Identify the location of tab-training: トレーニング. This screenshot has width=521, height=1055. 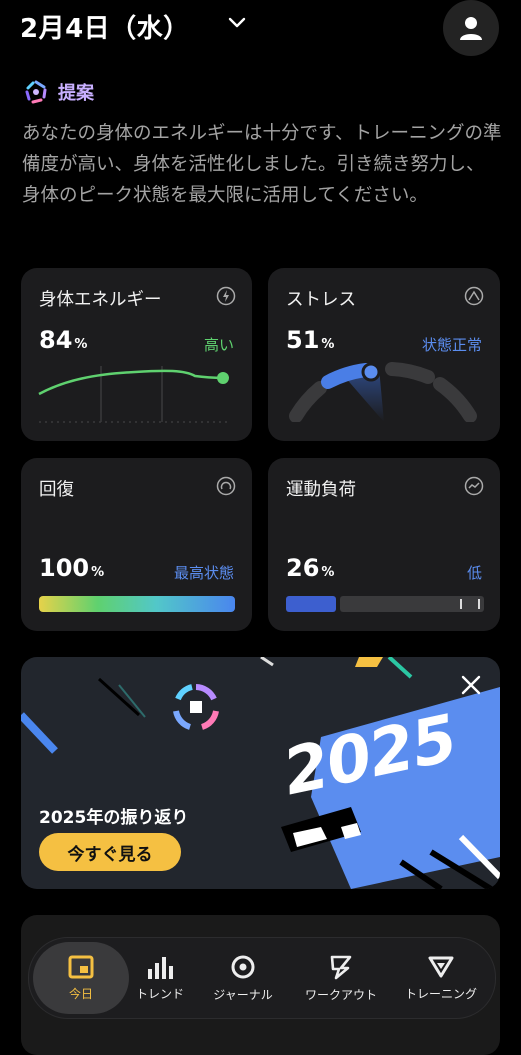
(441, 978).